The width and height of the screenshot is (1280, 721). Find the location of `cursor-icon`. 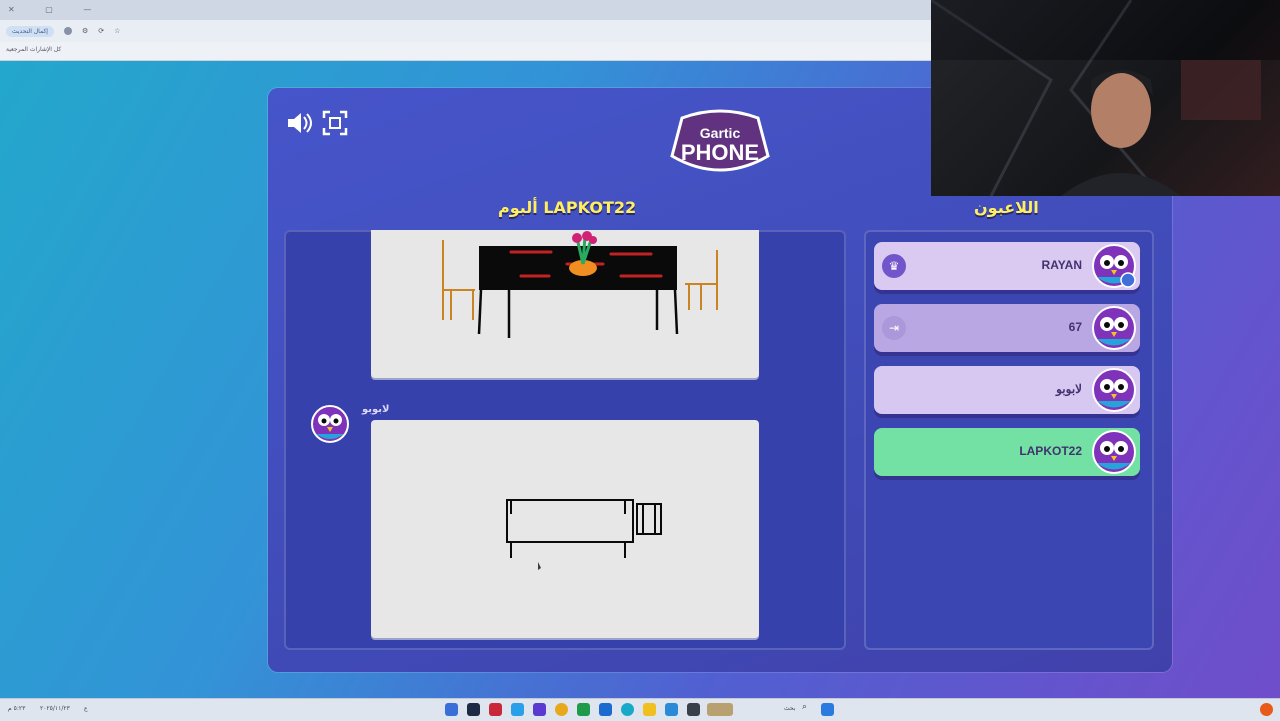

cursor-icon is located at coordinates (539, 566).